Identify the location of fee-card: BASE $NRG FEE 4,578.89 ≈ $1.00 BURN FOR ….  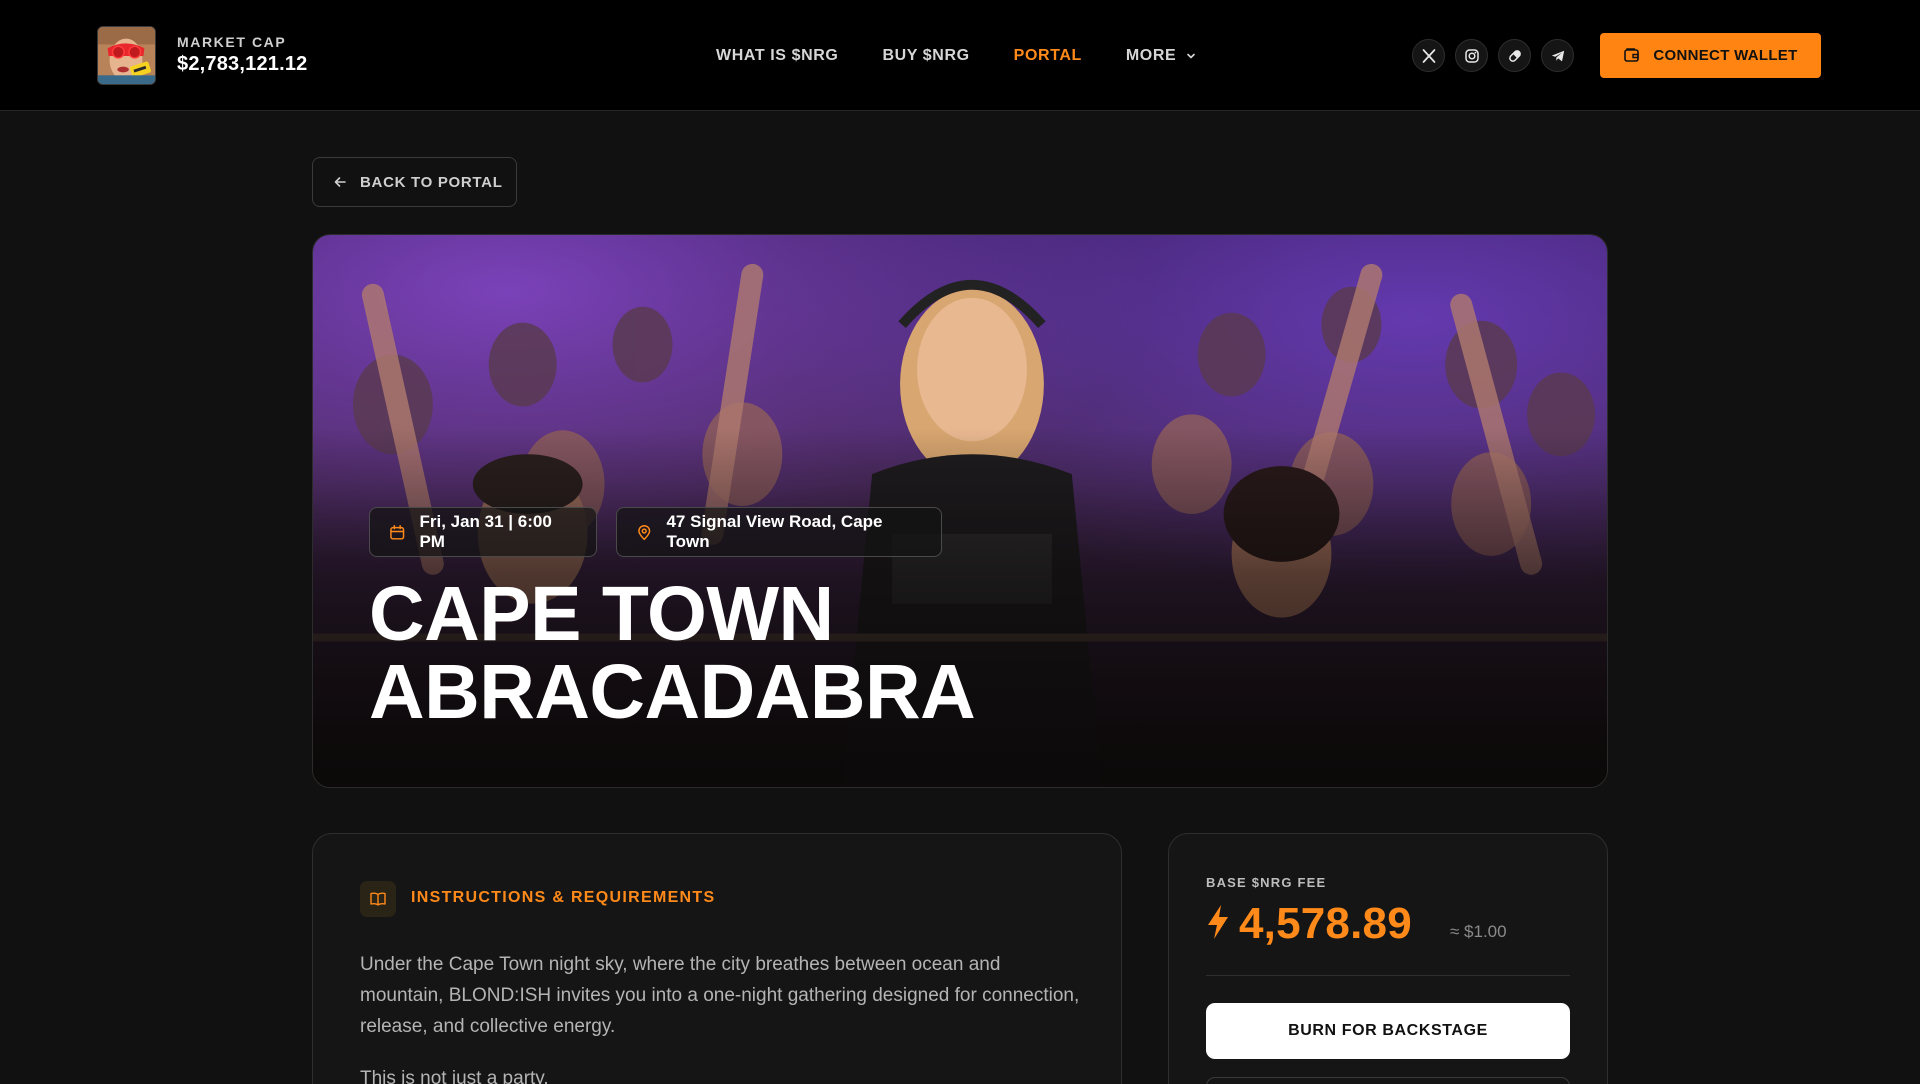
(1388, 958).